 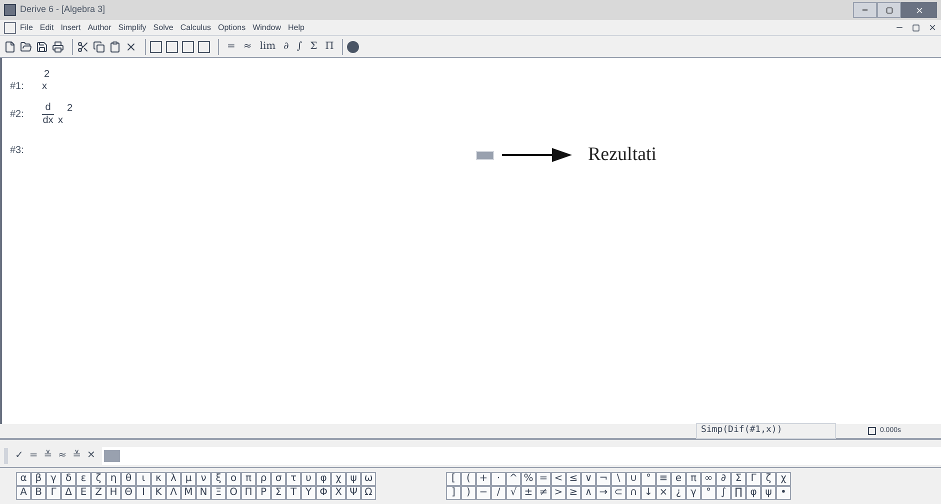 What do you see at coordinates (483, 479) in the screenshot?
I see `symbol-key: +` at bounding box center [483, 479].